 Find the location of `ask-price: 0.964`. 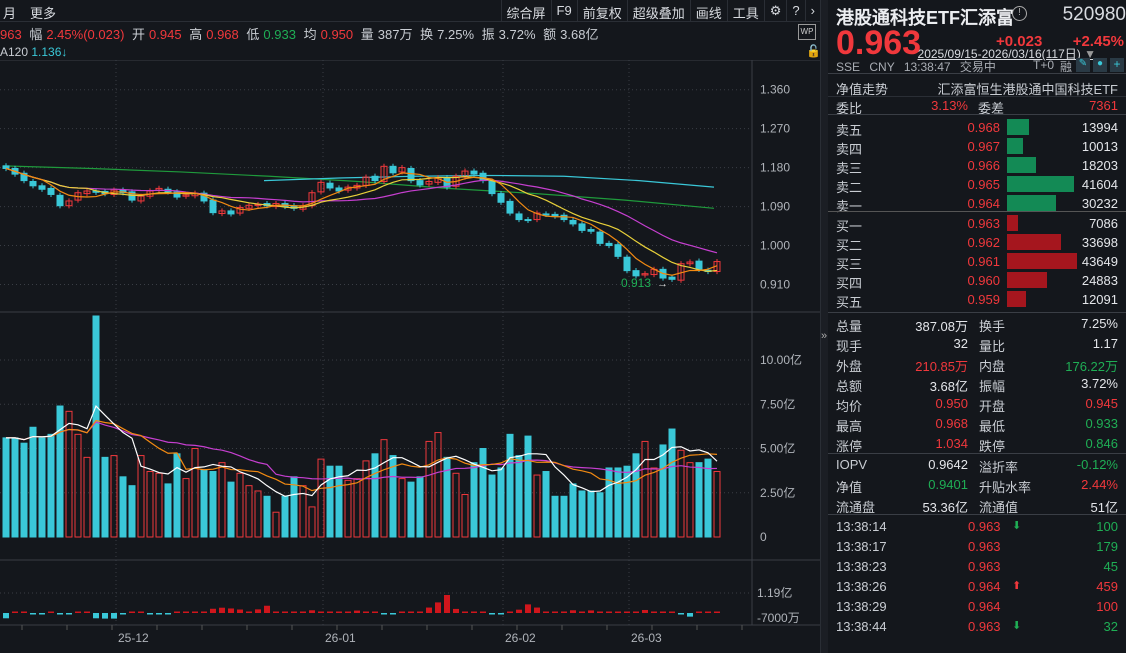

ask-price: 0.964 is located at coordinates (983, 203).